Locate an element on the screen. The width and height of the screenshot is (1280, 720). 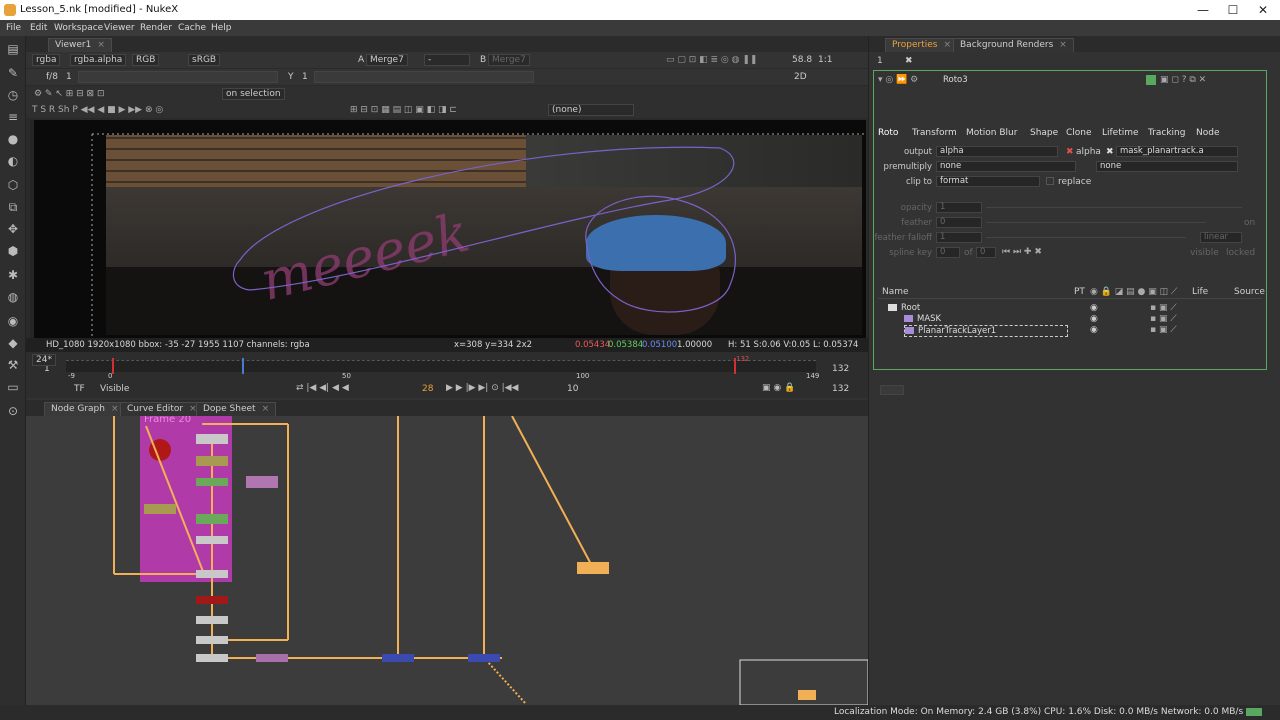
node-orange is located at coordinates (593, 568).